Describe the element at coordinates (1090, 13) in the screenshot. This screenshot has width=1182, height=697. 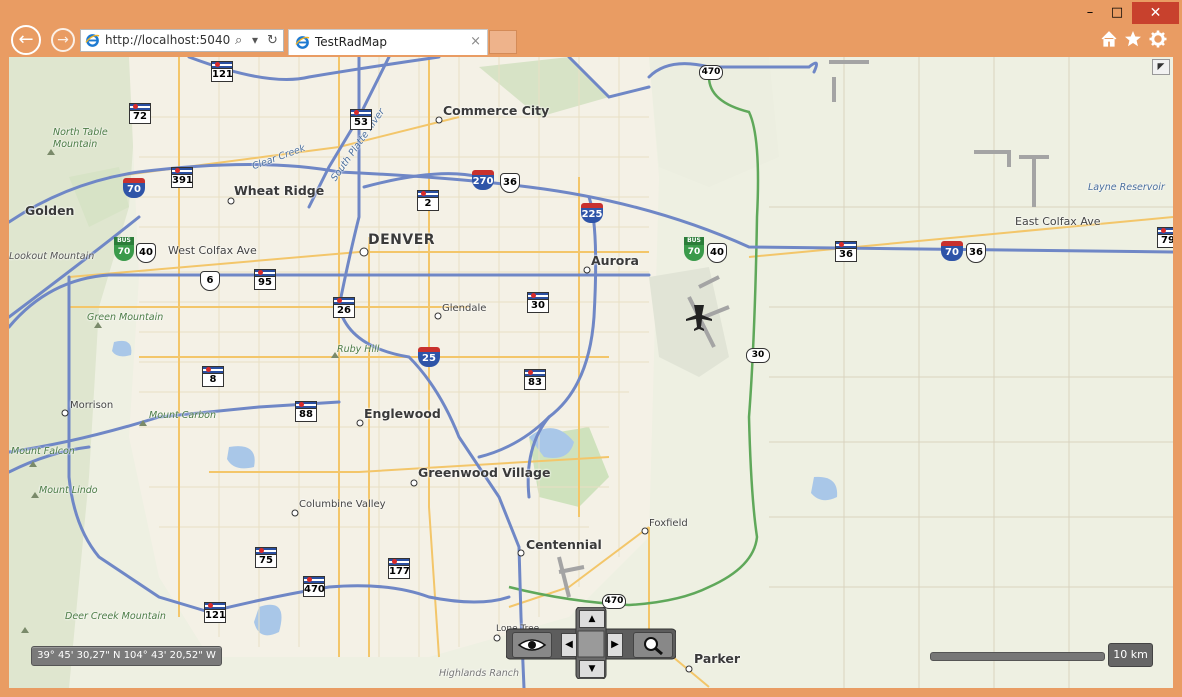
I see `minimize-button: –` at that location.